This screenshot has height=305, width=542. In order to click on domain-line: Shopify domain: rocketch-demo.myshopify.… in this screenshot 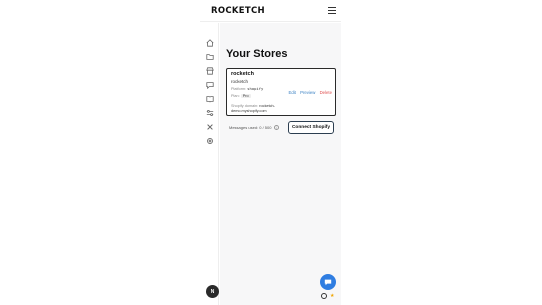, I will do `click(261, 109)`.